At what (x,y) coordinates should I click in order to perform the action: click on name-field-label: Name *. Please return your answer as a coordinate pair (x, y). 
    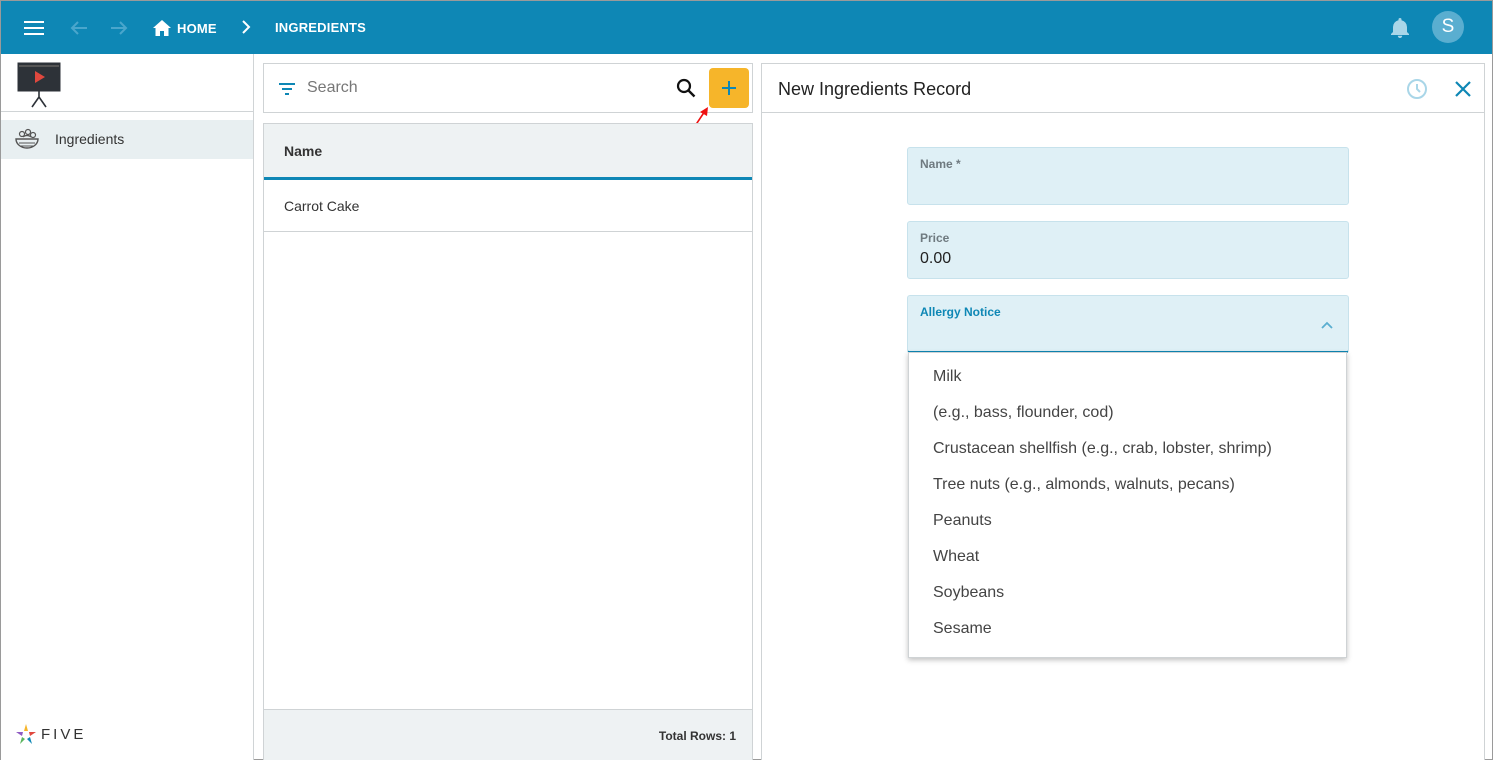
    Looking at the image, I should click on (940, 164).